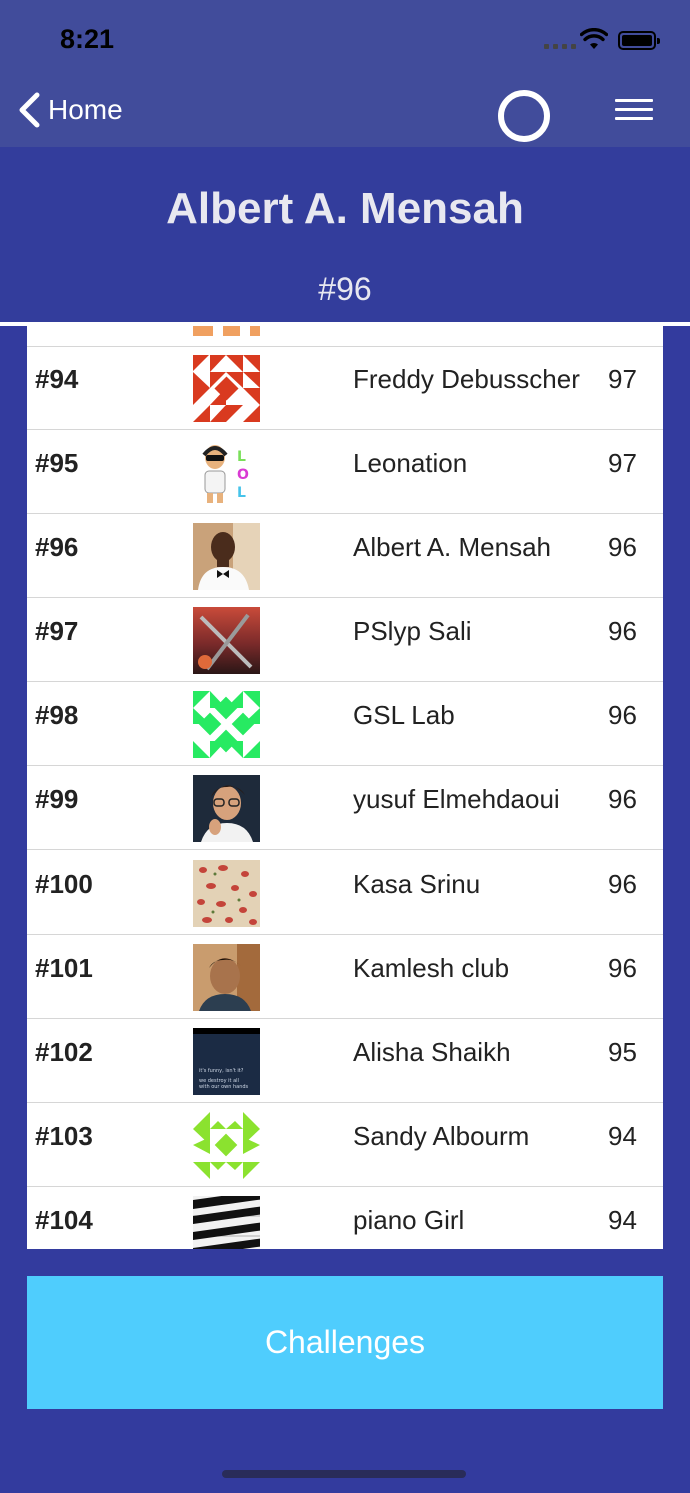 This screenshot has height=1493, width=690. What do you see at coordinates (634, 112) in the screenshot?
I see `hamburger-menu-icon` at bounding box center [634, 112].